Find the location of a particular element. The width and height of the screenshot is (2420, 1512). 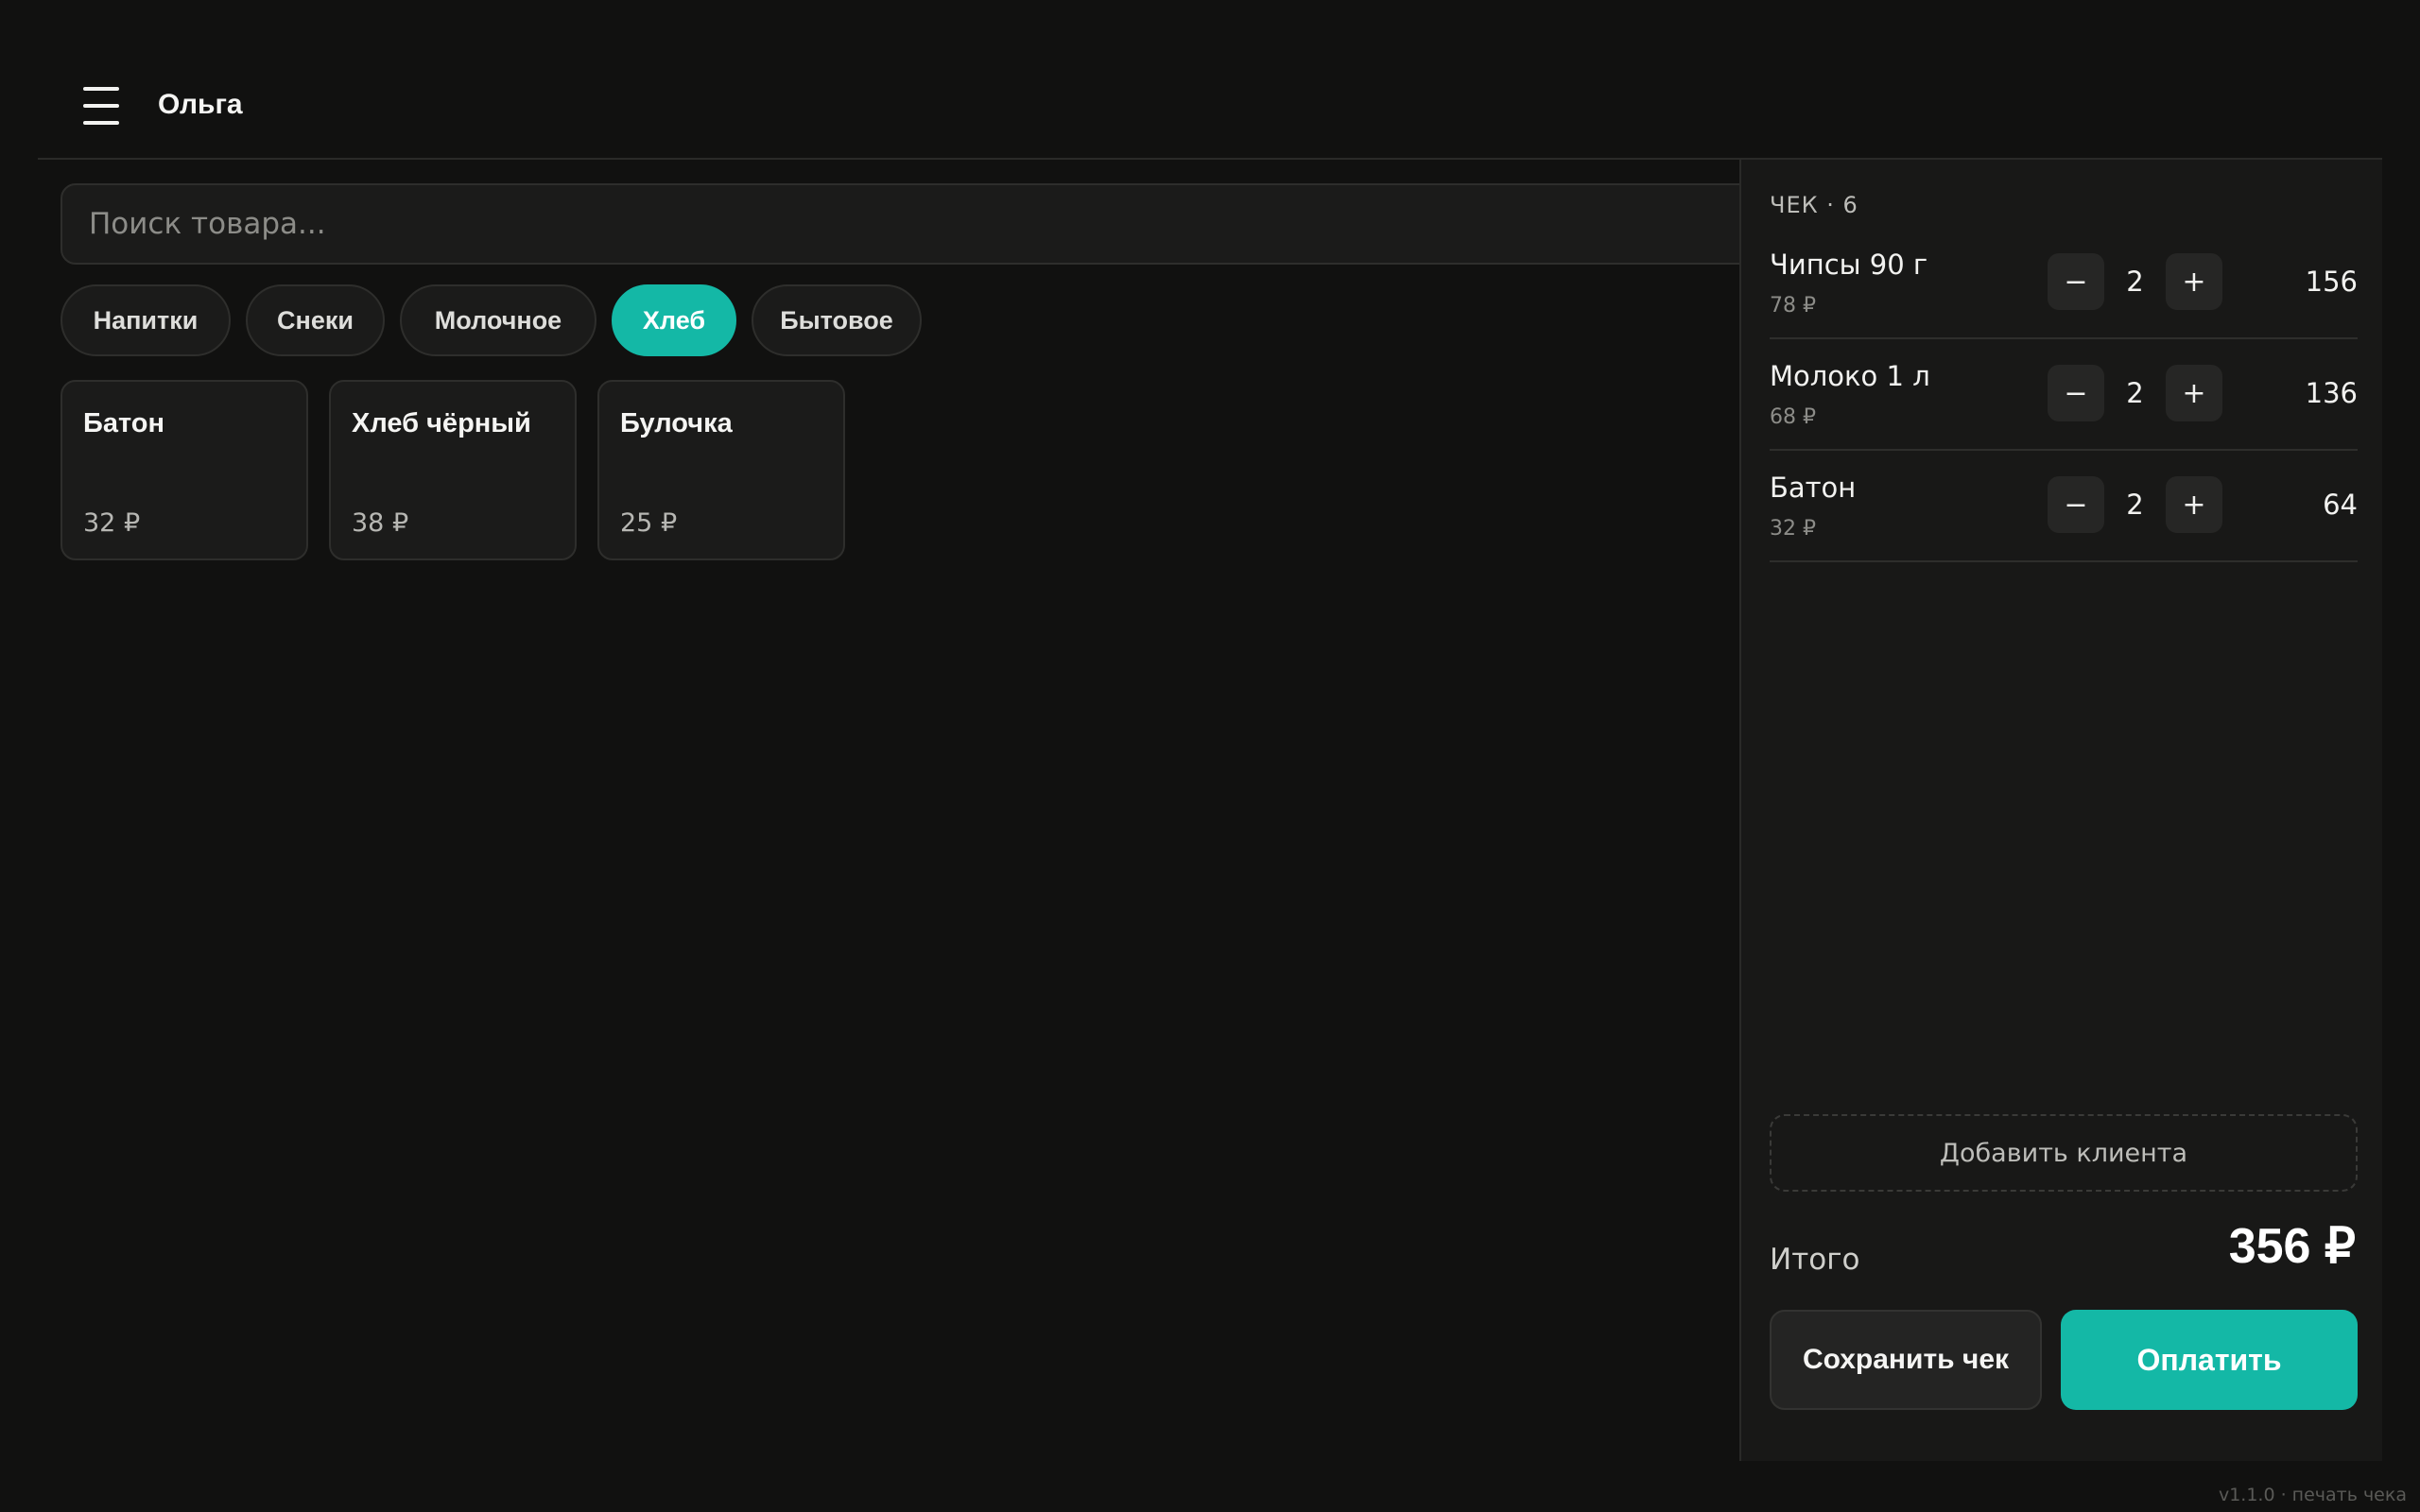

line-item-total: 156 is located at coordinates (2331, 282).